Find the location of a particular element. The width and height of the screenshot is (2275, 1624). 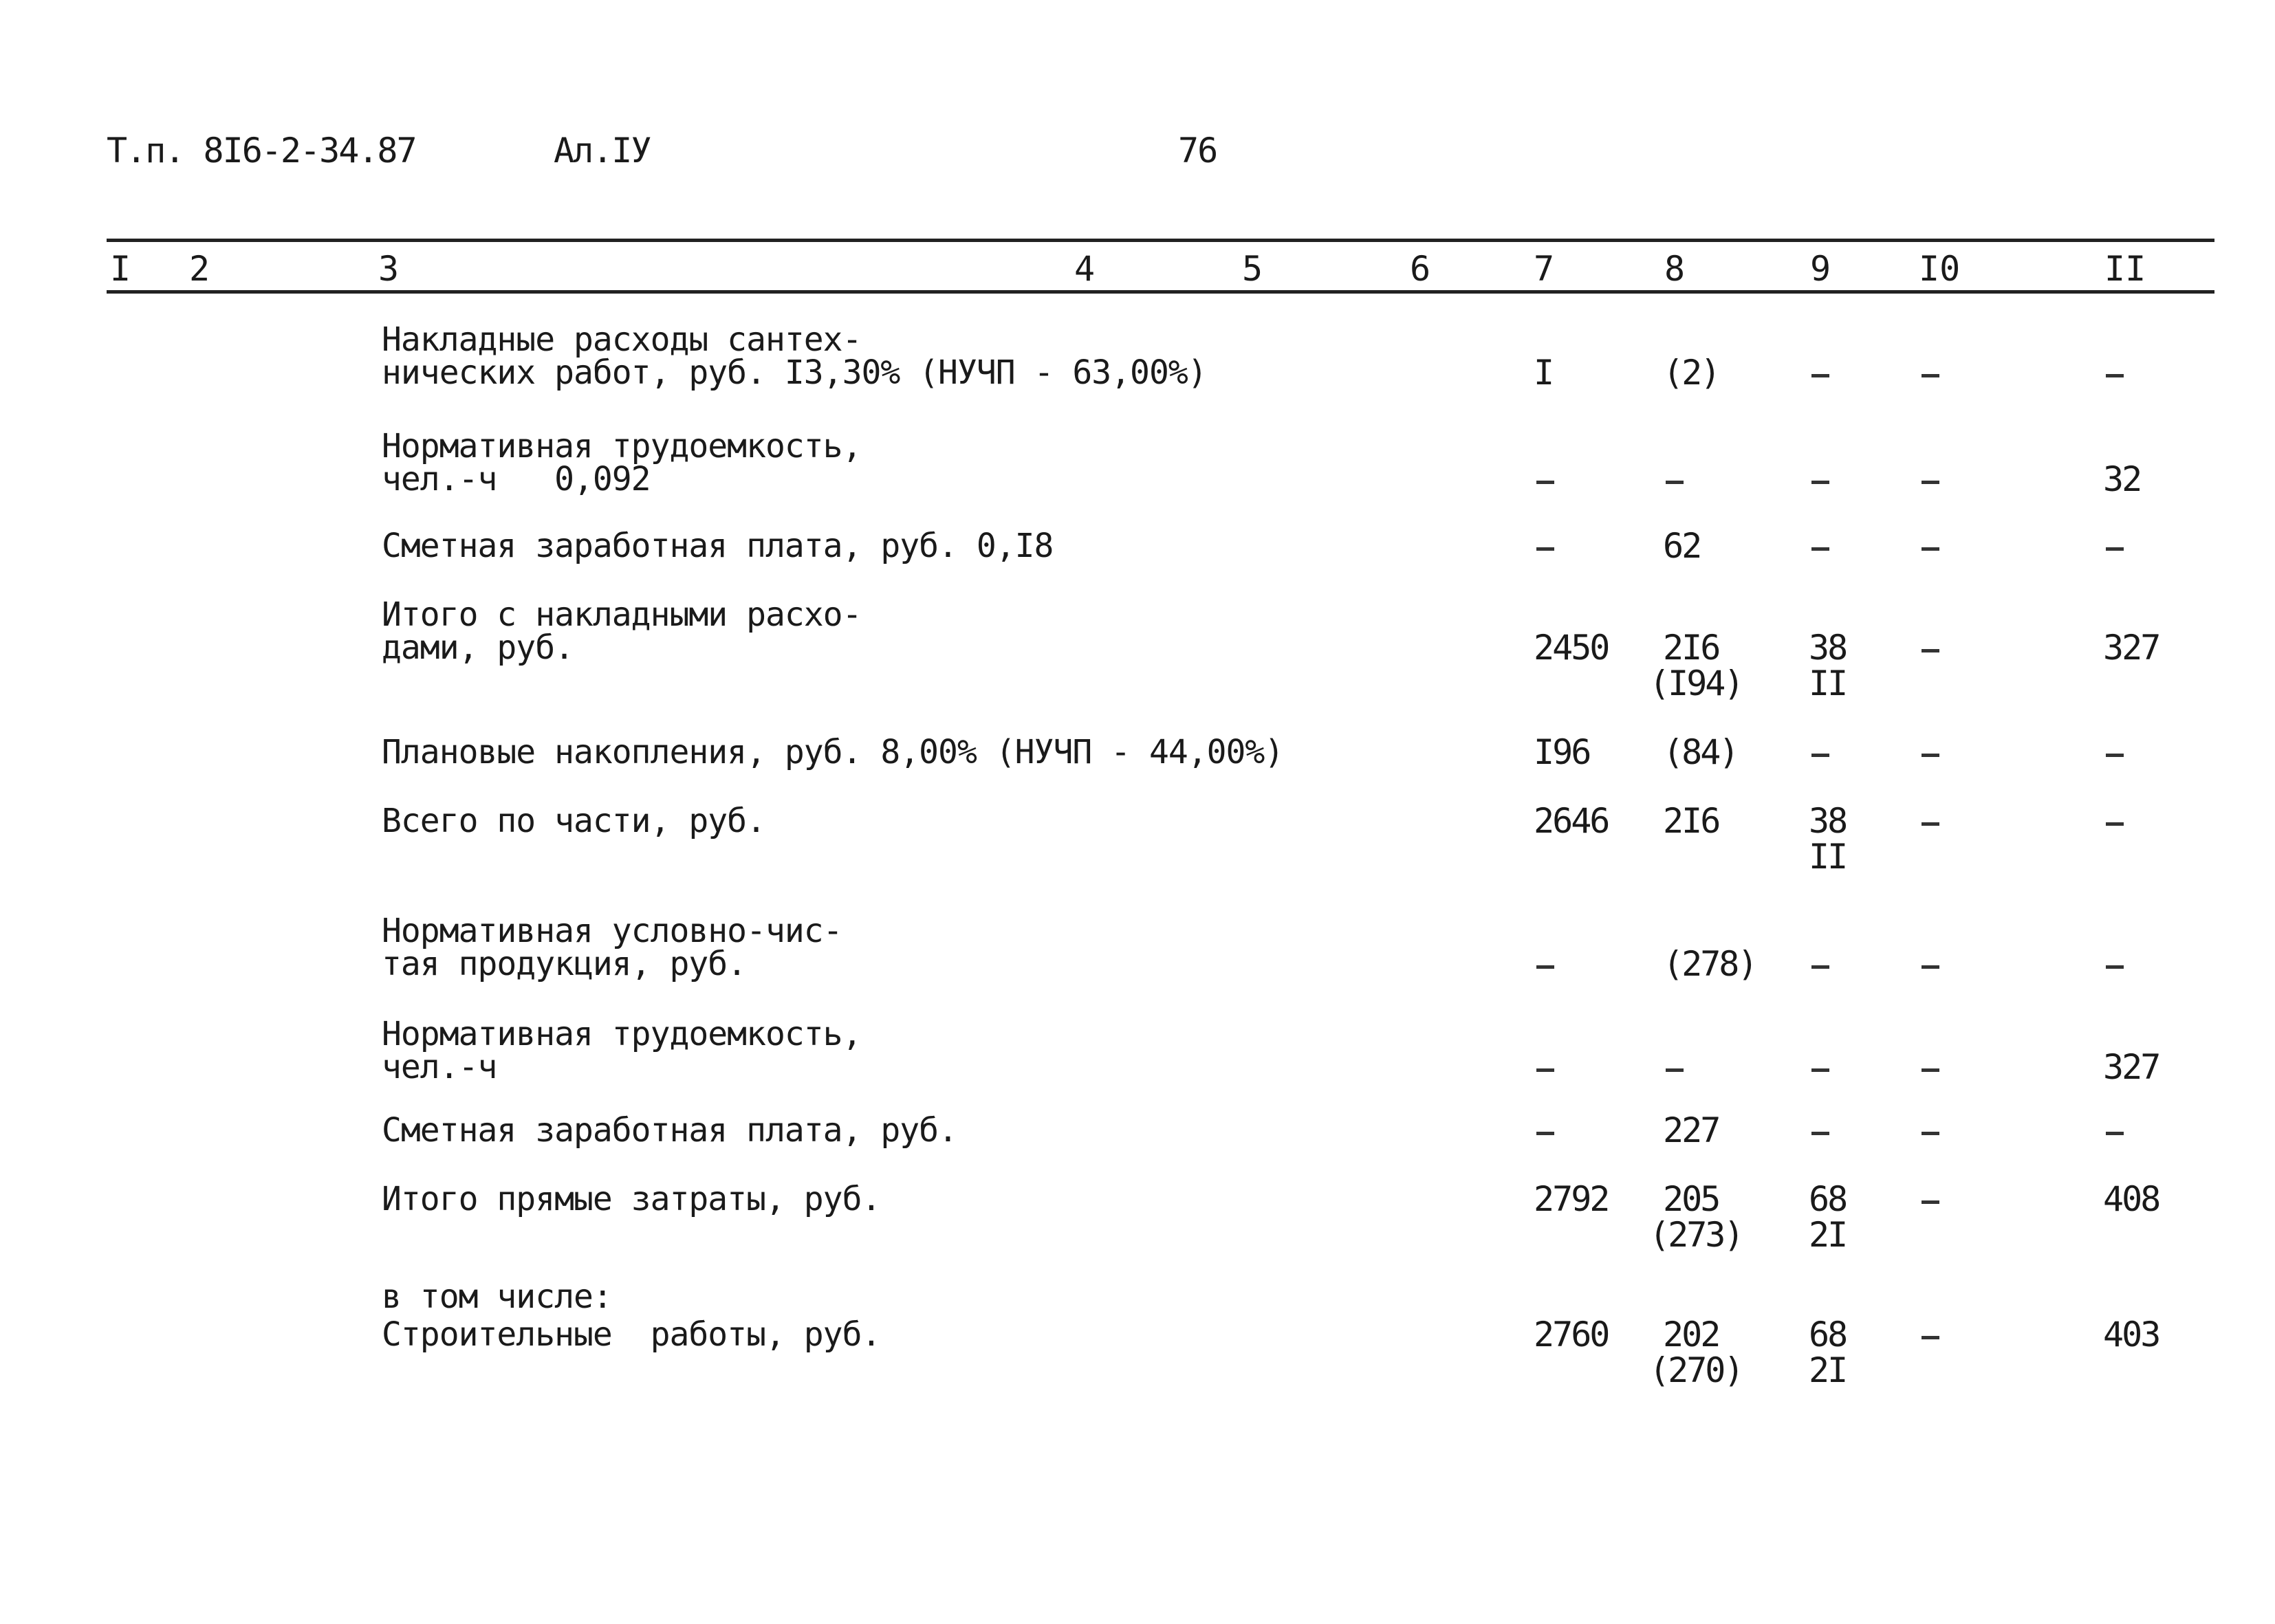

column-header: 6 is located at coordinates (1420, 269).